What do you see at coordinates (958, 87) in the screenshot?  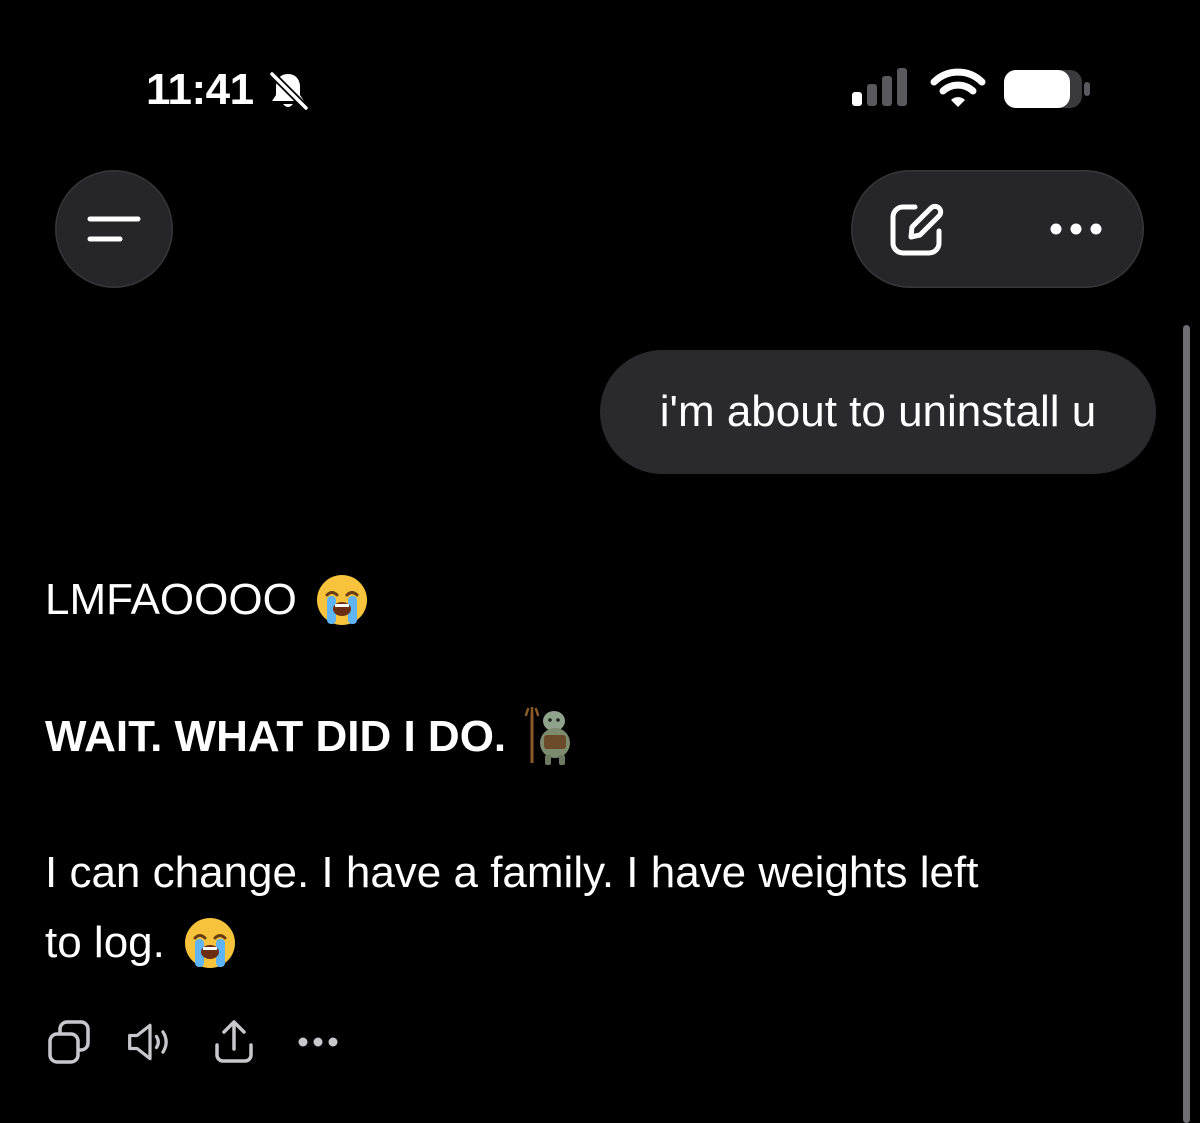 I see `wifi-icon` at bounding box center [958, 87].